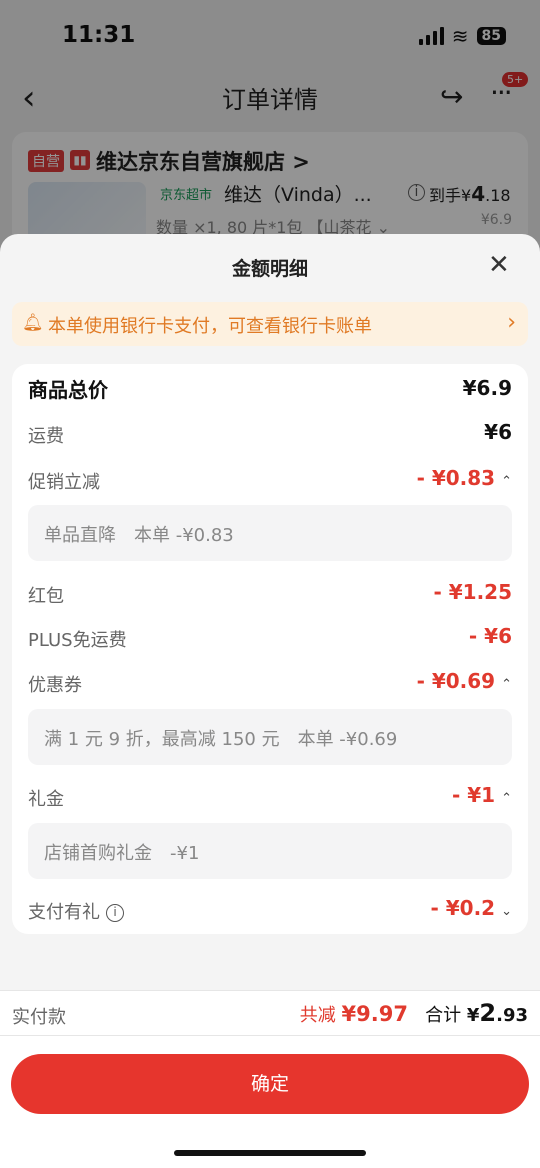 Image resolution: width=540 pixels, height=1168 pixels. I want to click on payment-summary-bar: 实付款 共减 ¥9.97 合计 ¥2.93, so click(270, 1013).